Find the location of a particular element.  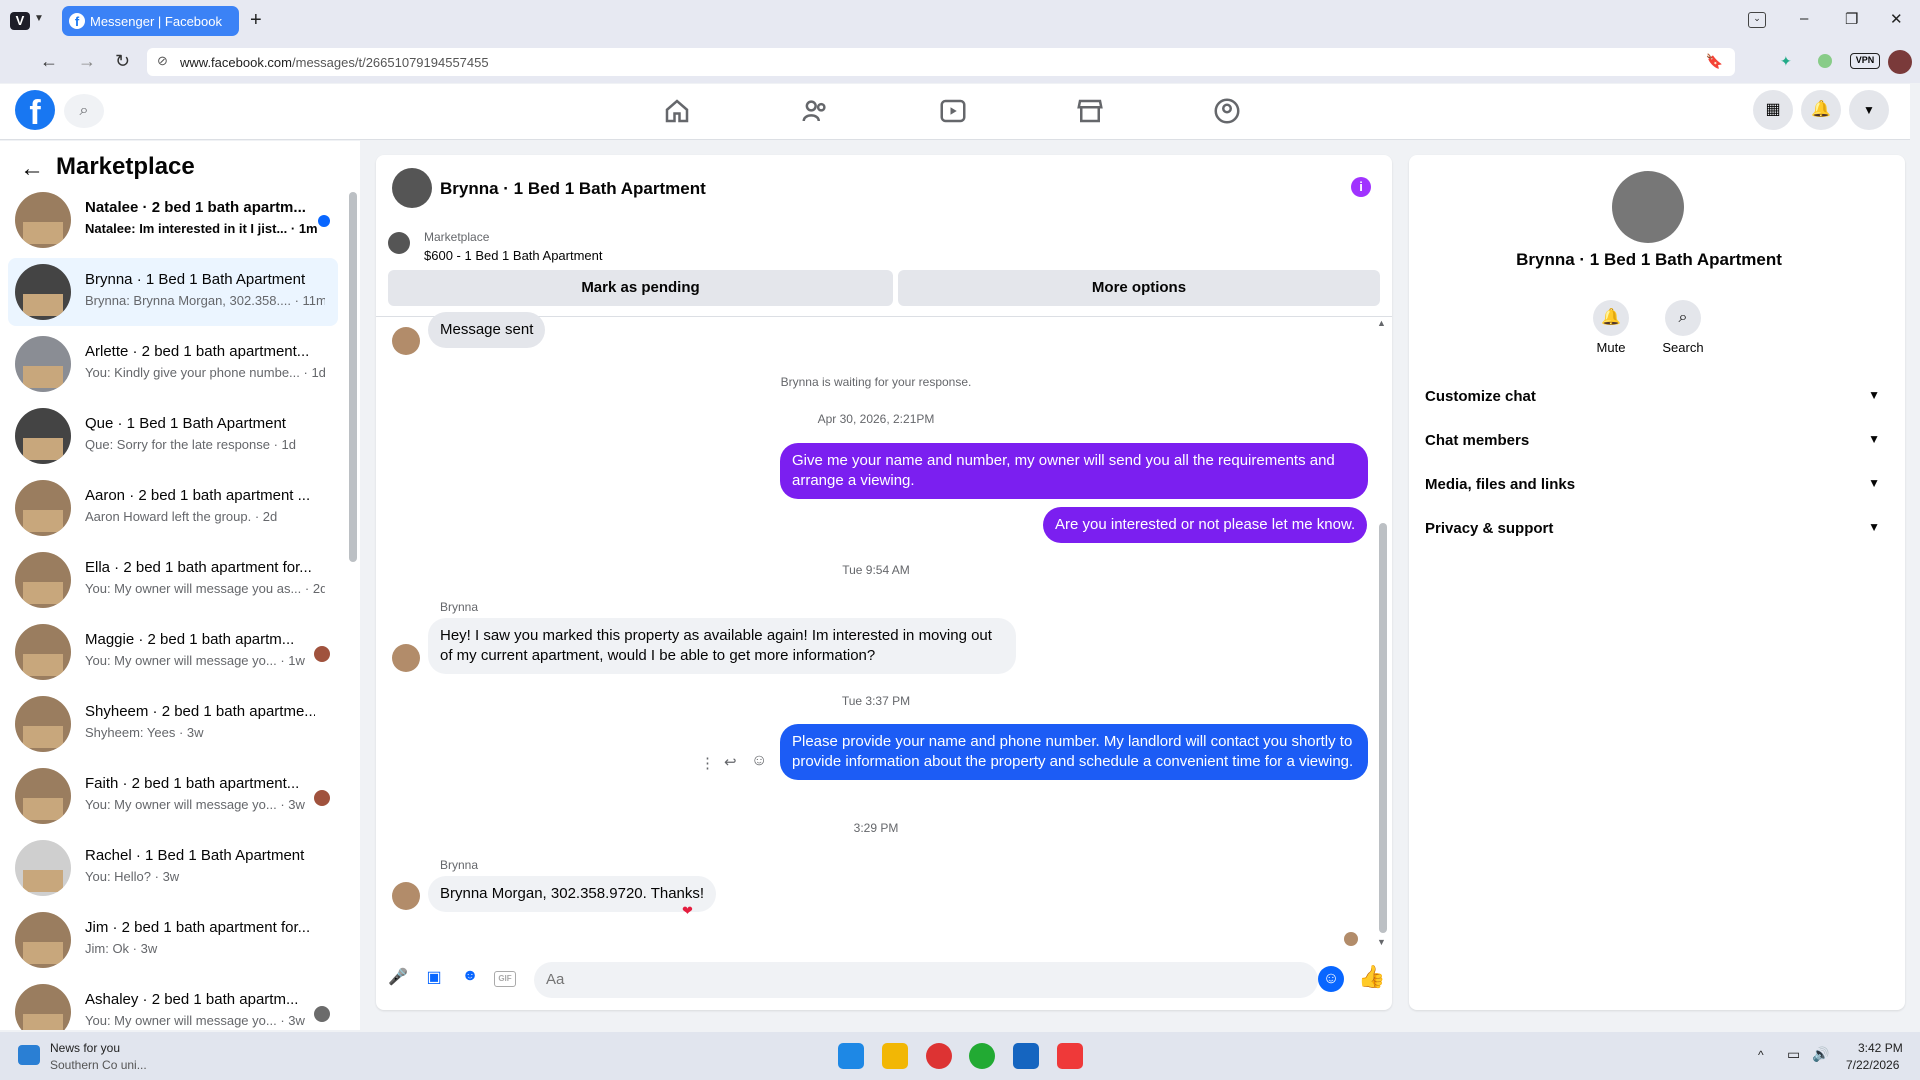

clock-time: 3:42 PM is located at coordinates (1880, 1048).